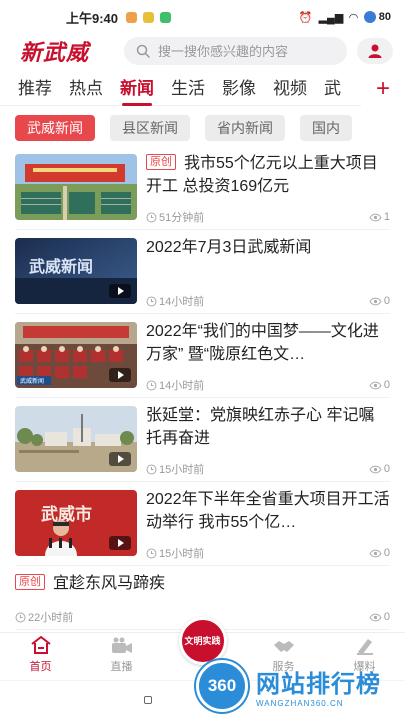 The image size is (405, 720). What do you see at coordinates (121, 645) in the screenshot?
I see `video-camera-icon` at bounding box center [121, 645].